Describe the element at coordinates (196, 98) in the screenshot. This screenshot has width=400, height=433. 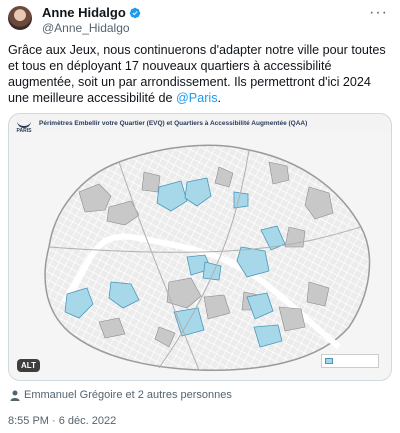
I see `mention-link: @Paris` at that location.